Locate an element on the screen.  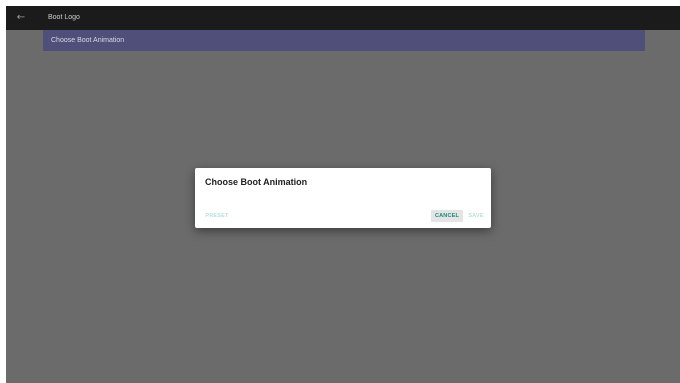
cancel-button: CANCEL is located at coordinates (447, 216).